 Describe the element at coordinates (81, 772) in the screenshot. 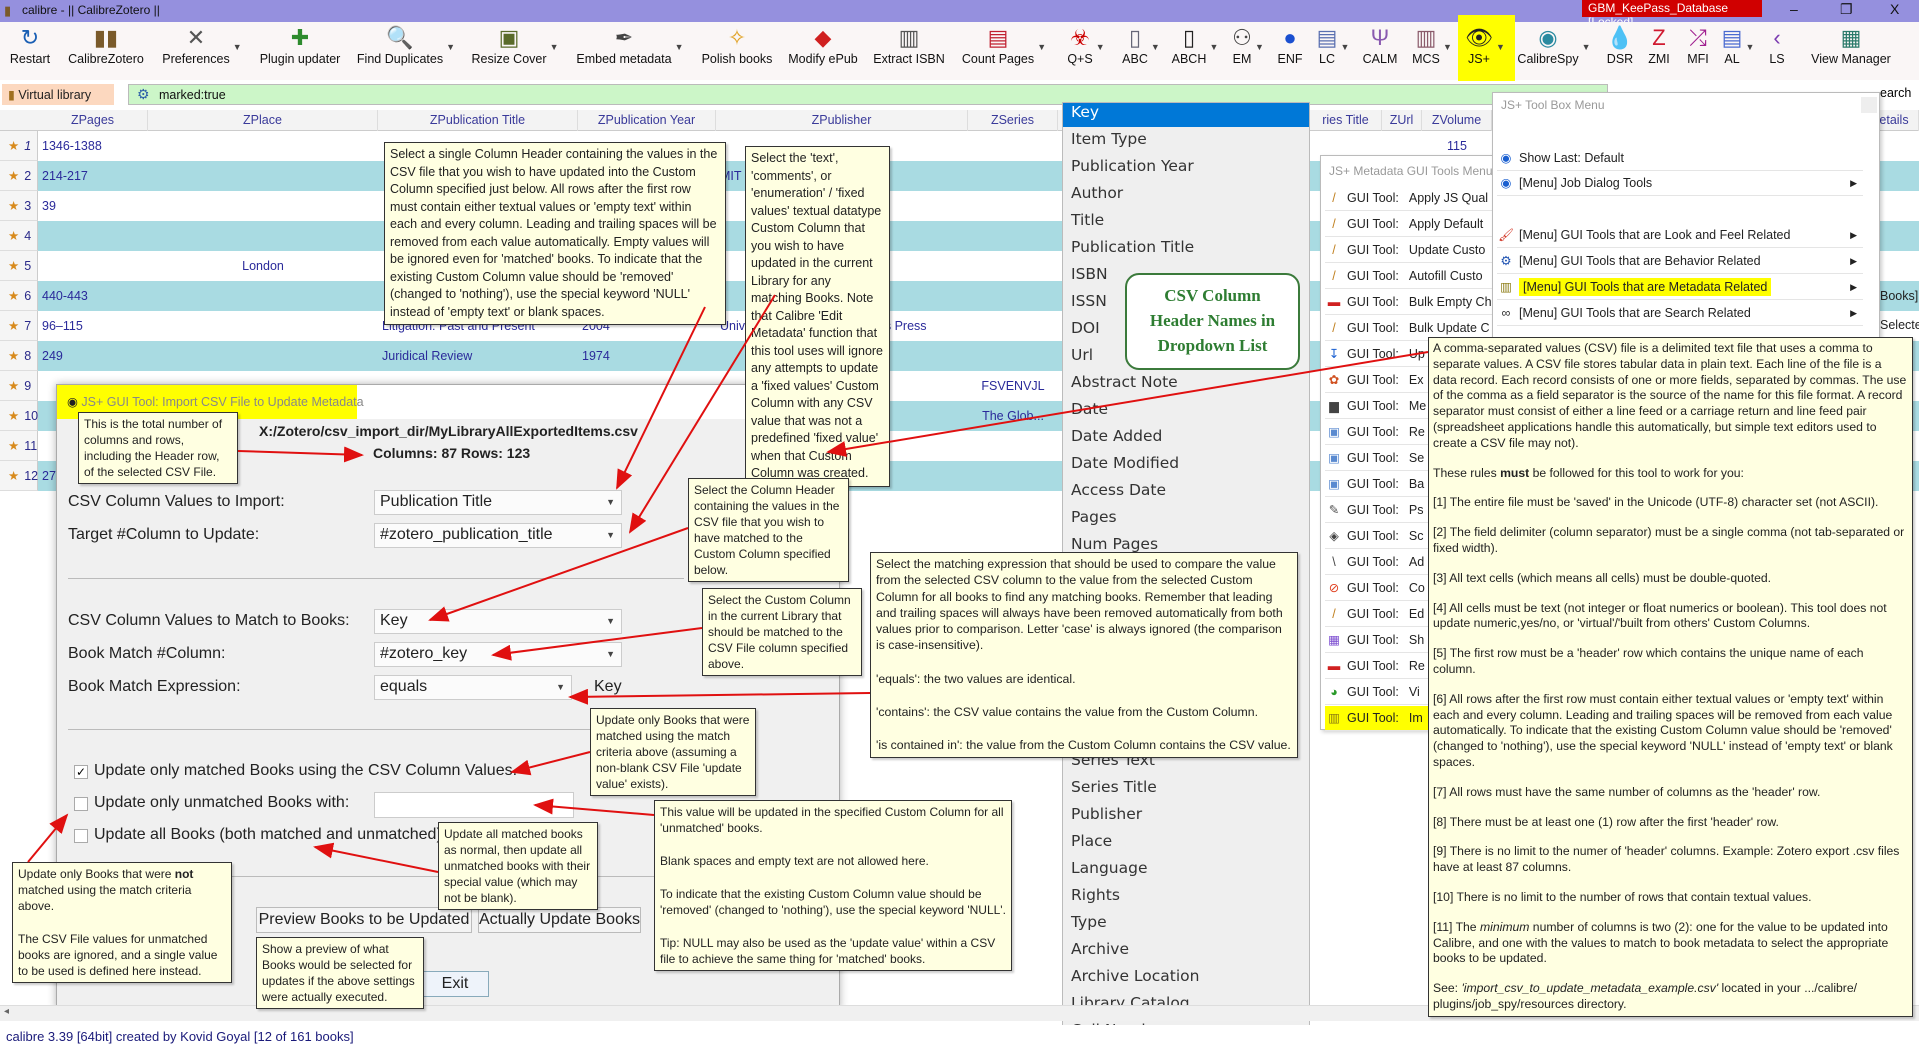

I see `matched-checkbox: ✓` at that location.